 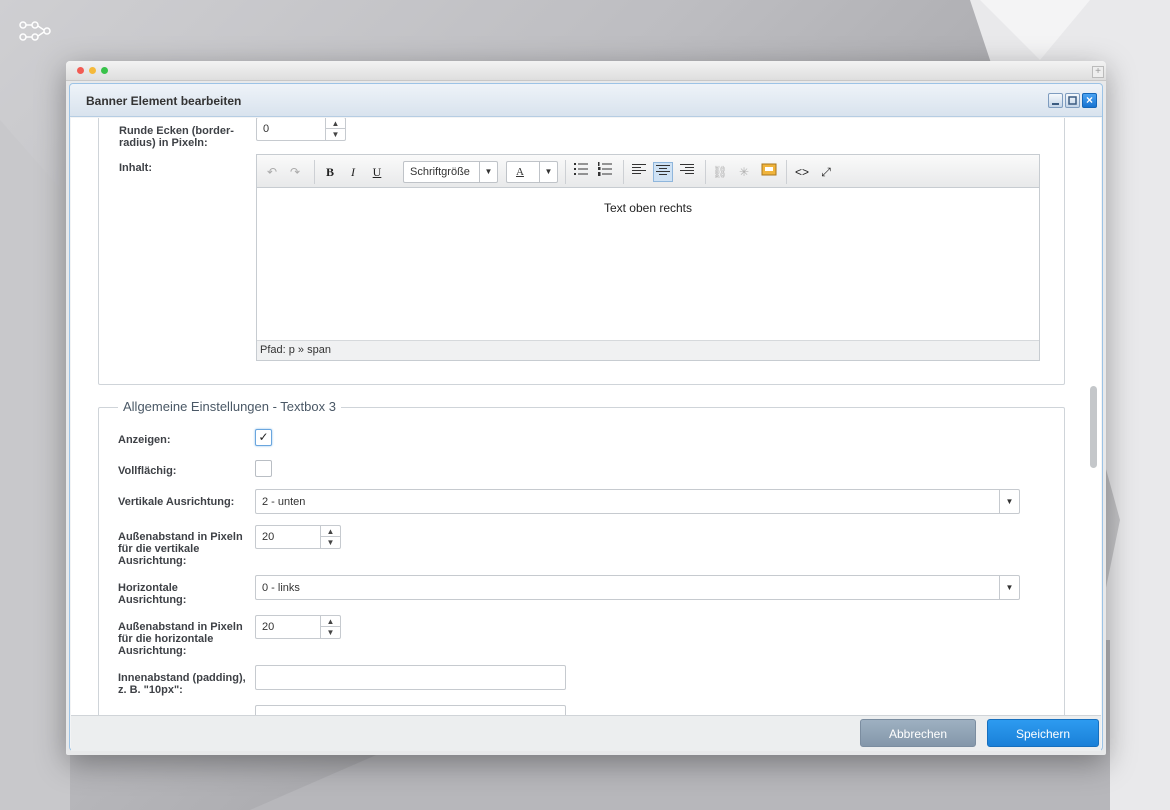 What do you see at coordinates (147, 471) in the screenshot?
I see `full-label: Vollflächig:` at bounding box center [147, 471].